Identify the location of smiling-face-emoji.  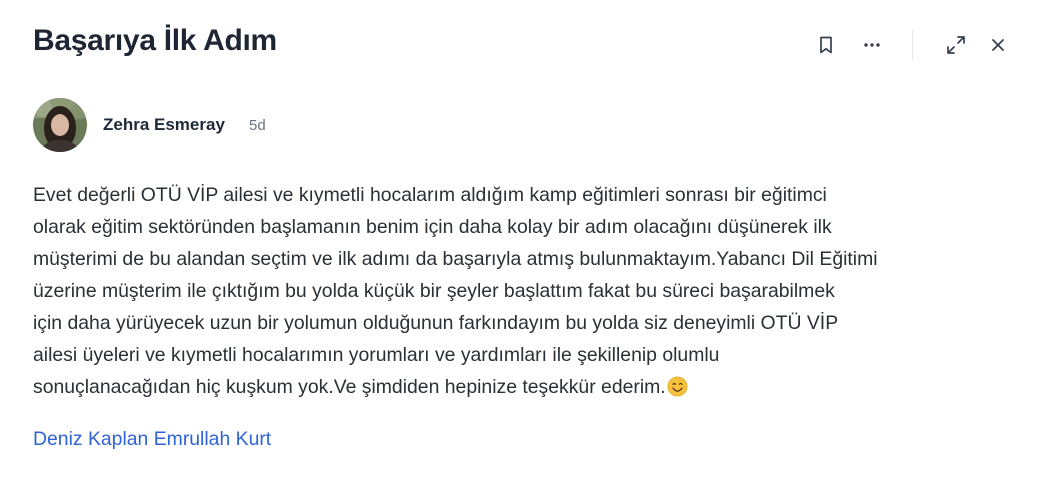
(677, 386).